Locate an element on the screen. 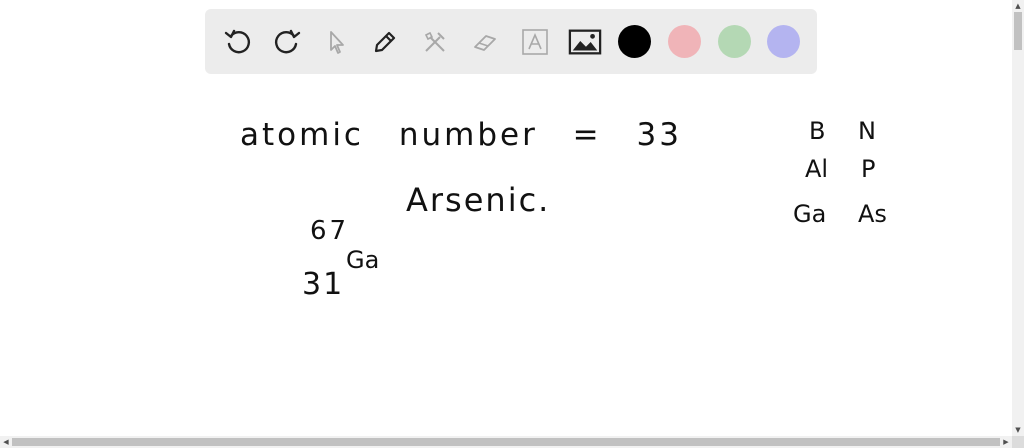 This screenshot has width=1024, height=448. handwritten-periodic-cell: N is located at coordinates (867, 131).